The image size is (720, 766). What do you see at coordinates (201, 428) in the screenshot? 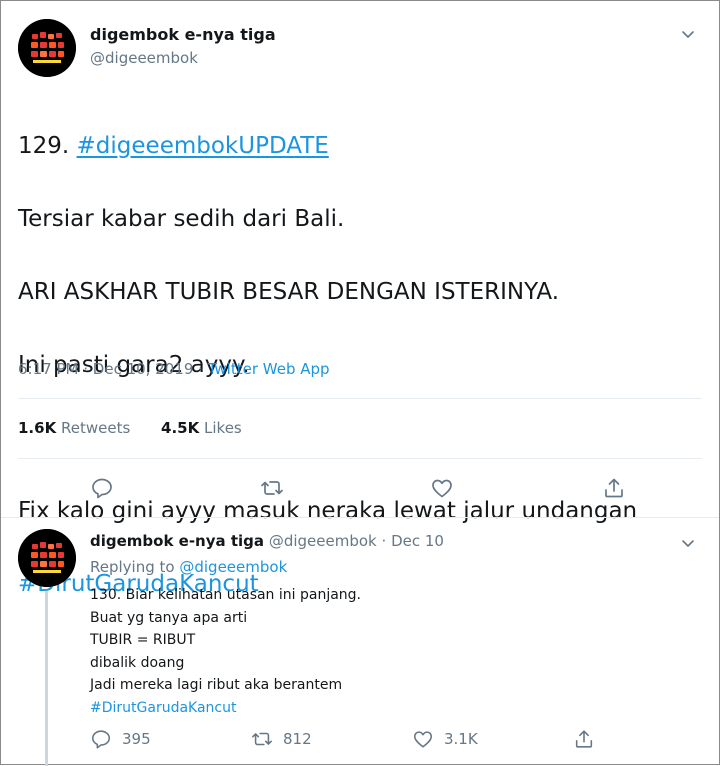
I see `likes-stat: 4.5K Likes` at bounding box center [201, 428].